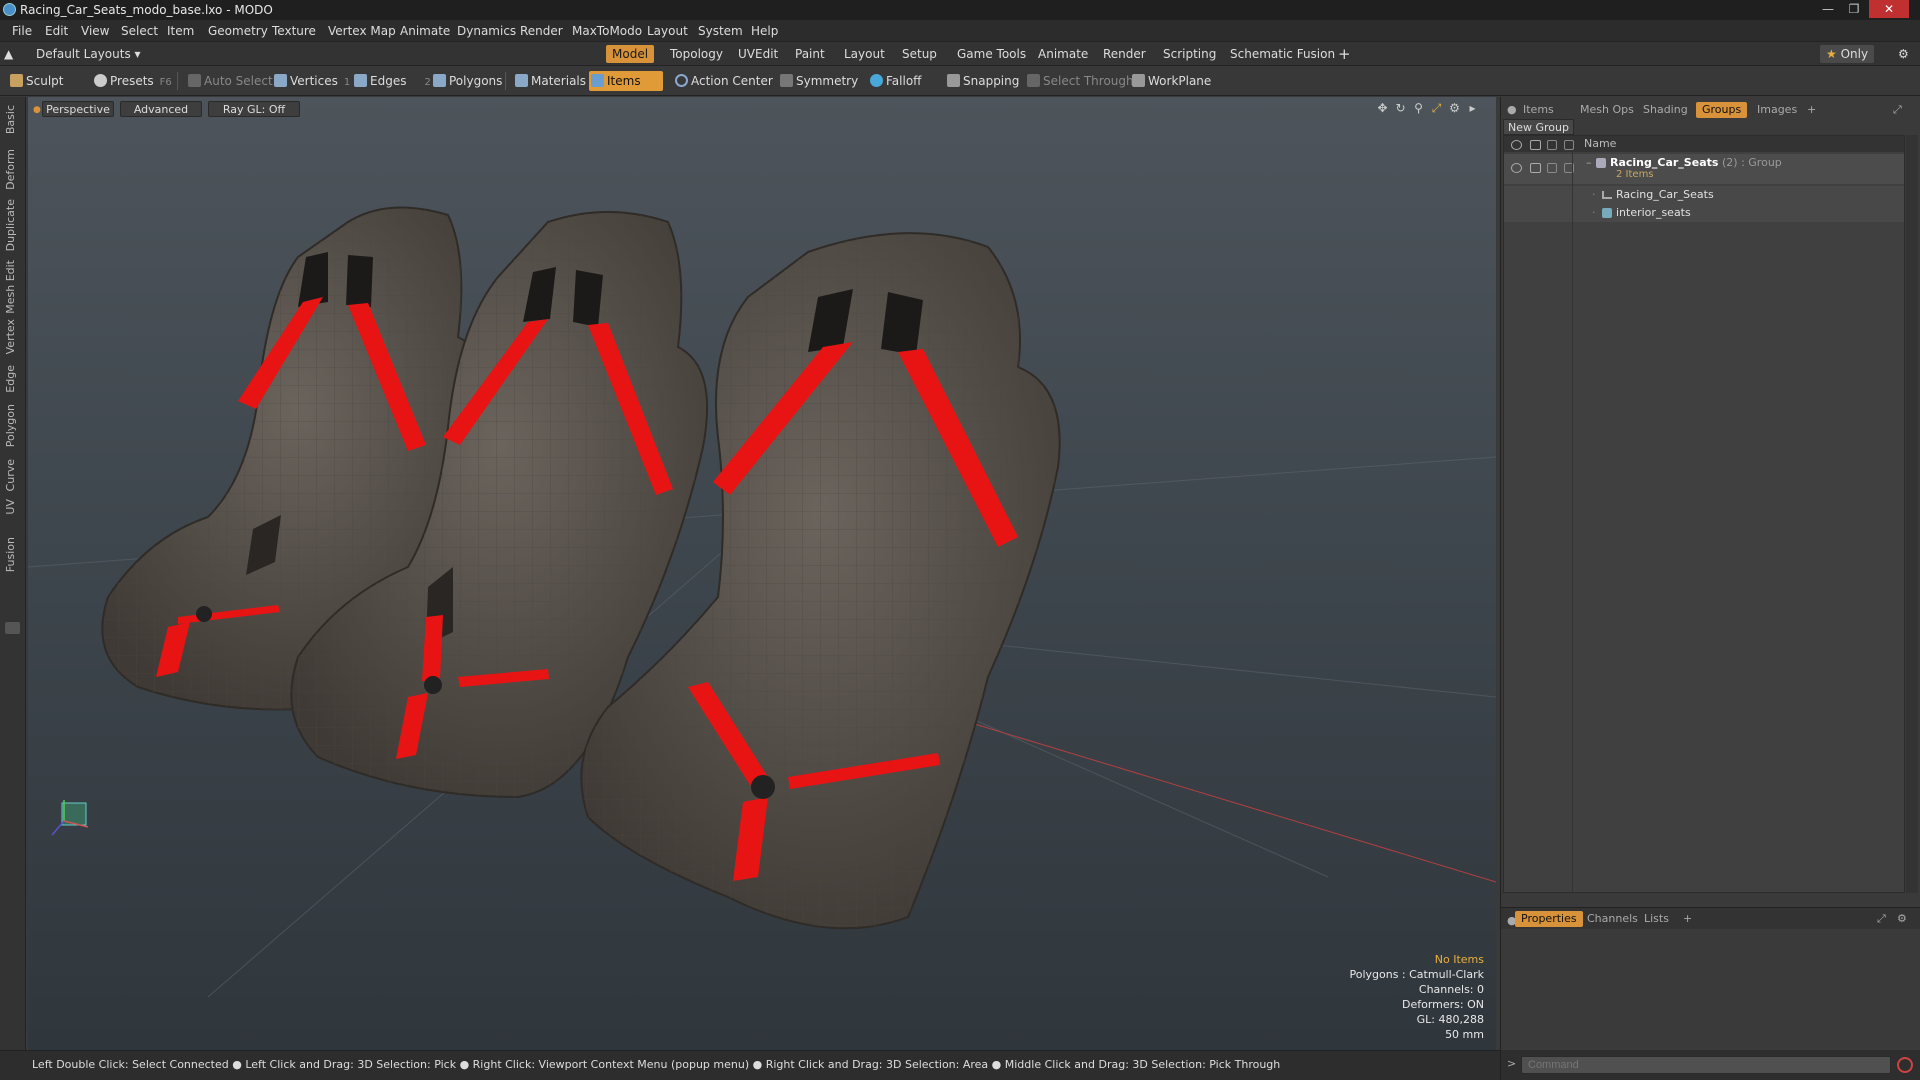  I want to click on tab-scripting: Scripting, so click(1189, 54).